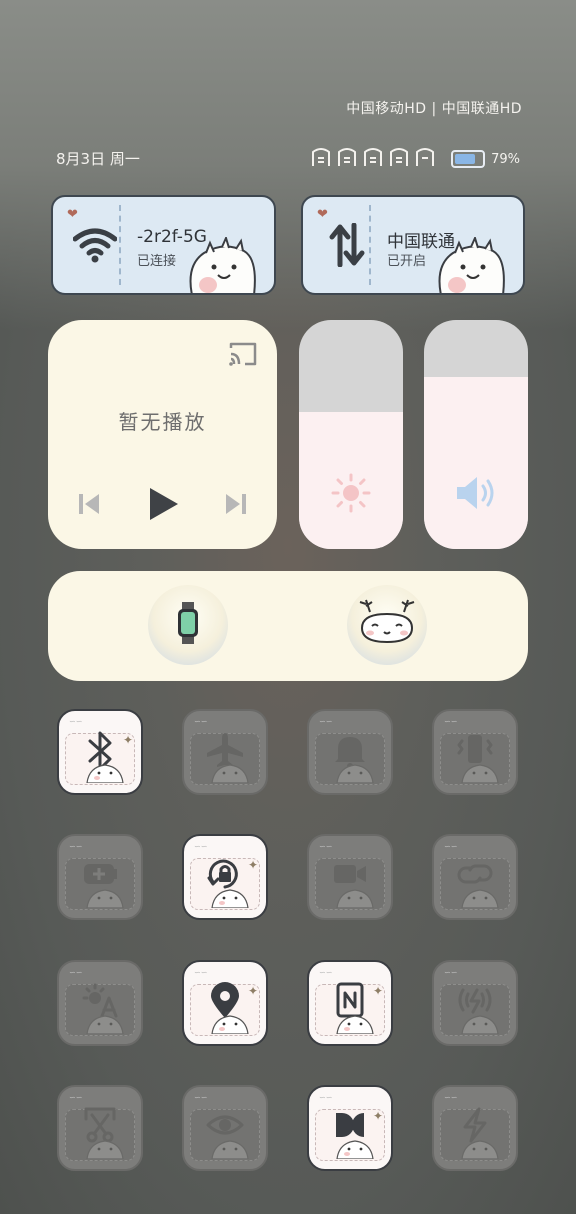  I want to click on device-companion-button, so click(387, 625).